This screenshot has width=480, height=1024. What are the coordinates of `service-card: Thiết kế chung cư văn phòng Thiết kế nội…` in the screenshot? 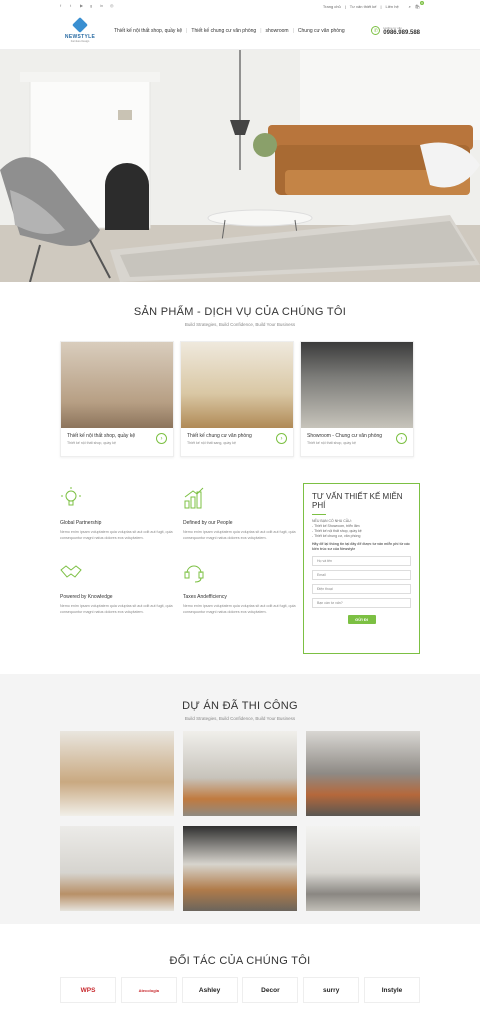 It's located at (237, 399).